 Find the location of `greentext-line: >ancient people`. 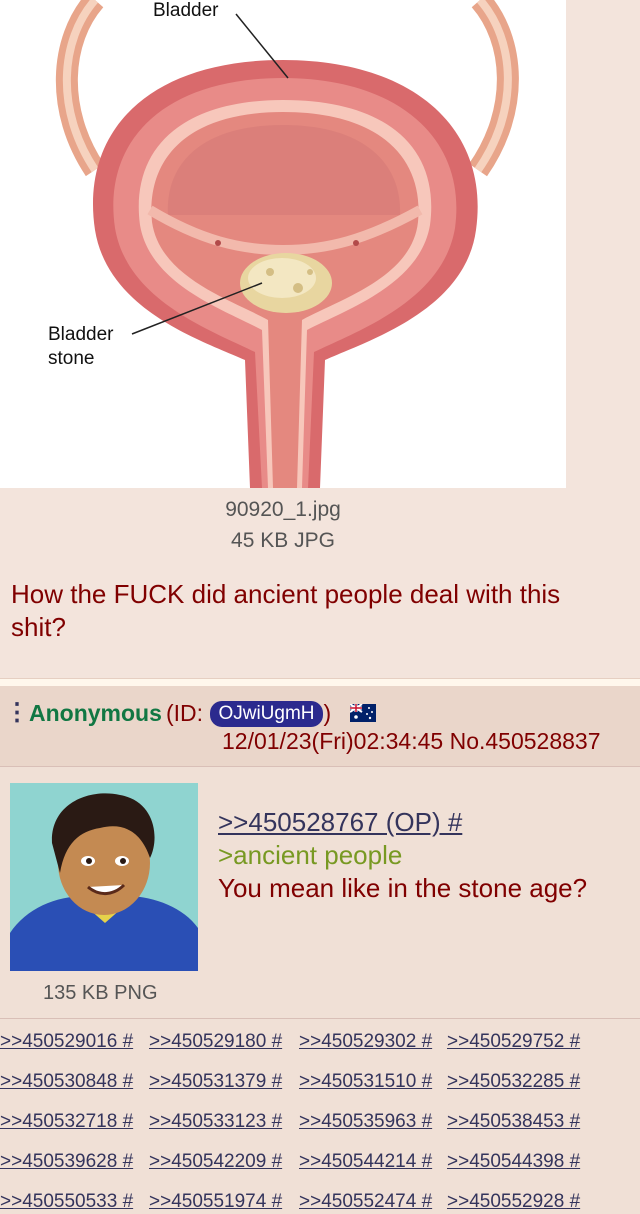

greentext-line: >ancient people is located at coordinates (310, 855).